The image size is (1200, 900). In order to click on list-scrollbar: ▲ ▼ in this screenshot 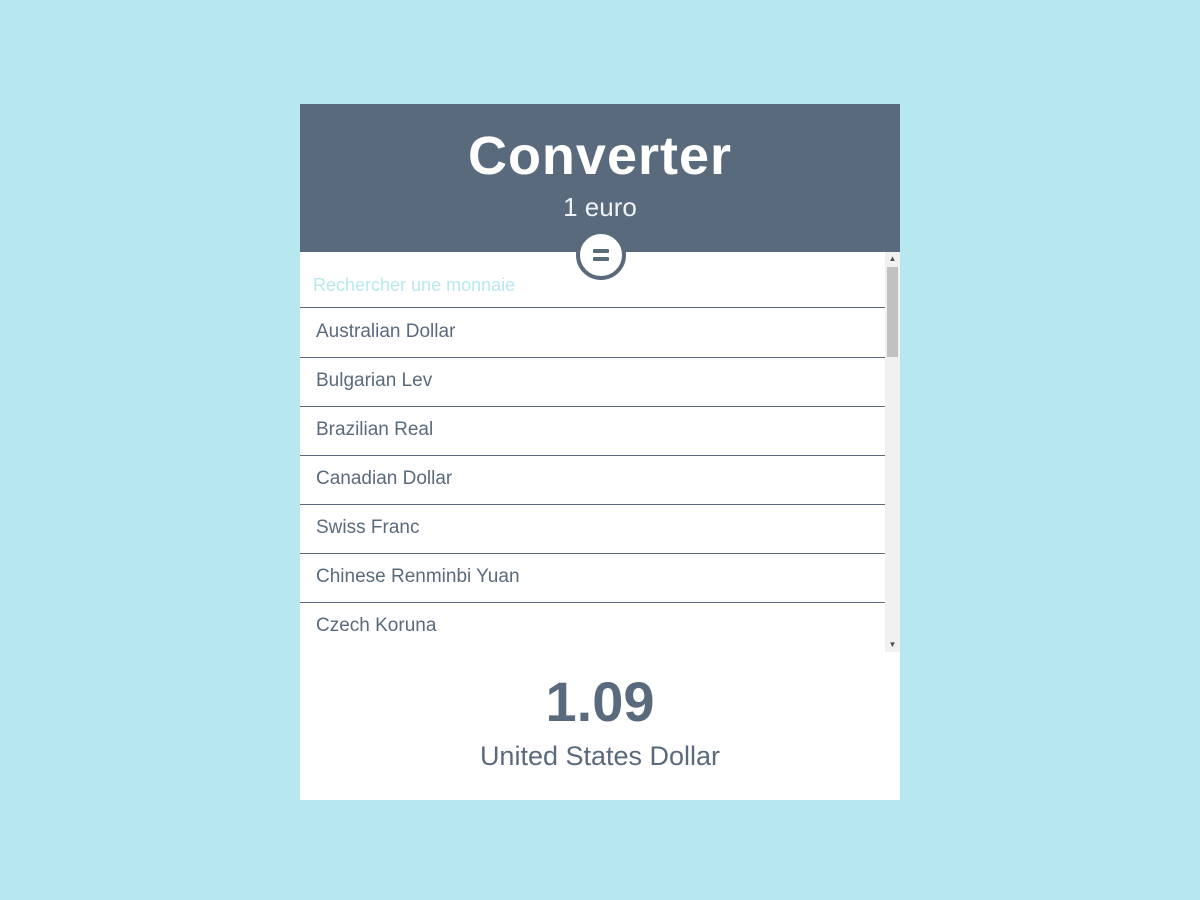, I will do `click(892, 452)`.